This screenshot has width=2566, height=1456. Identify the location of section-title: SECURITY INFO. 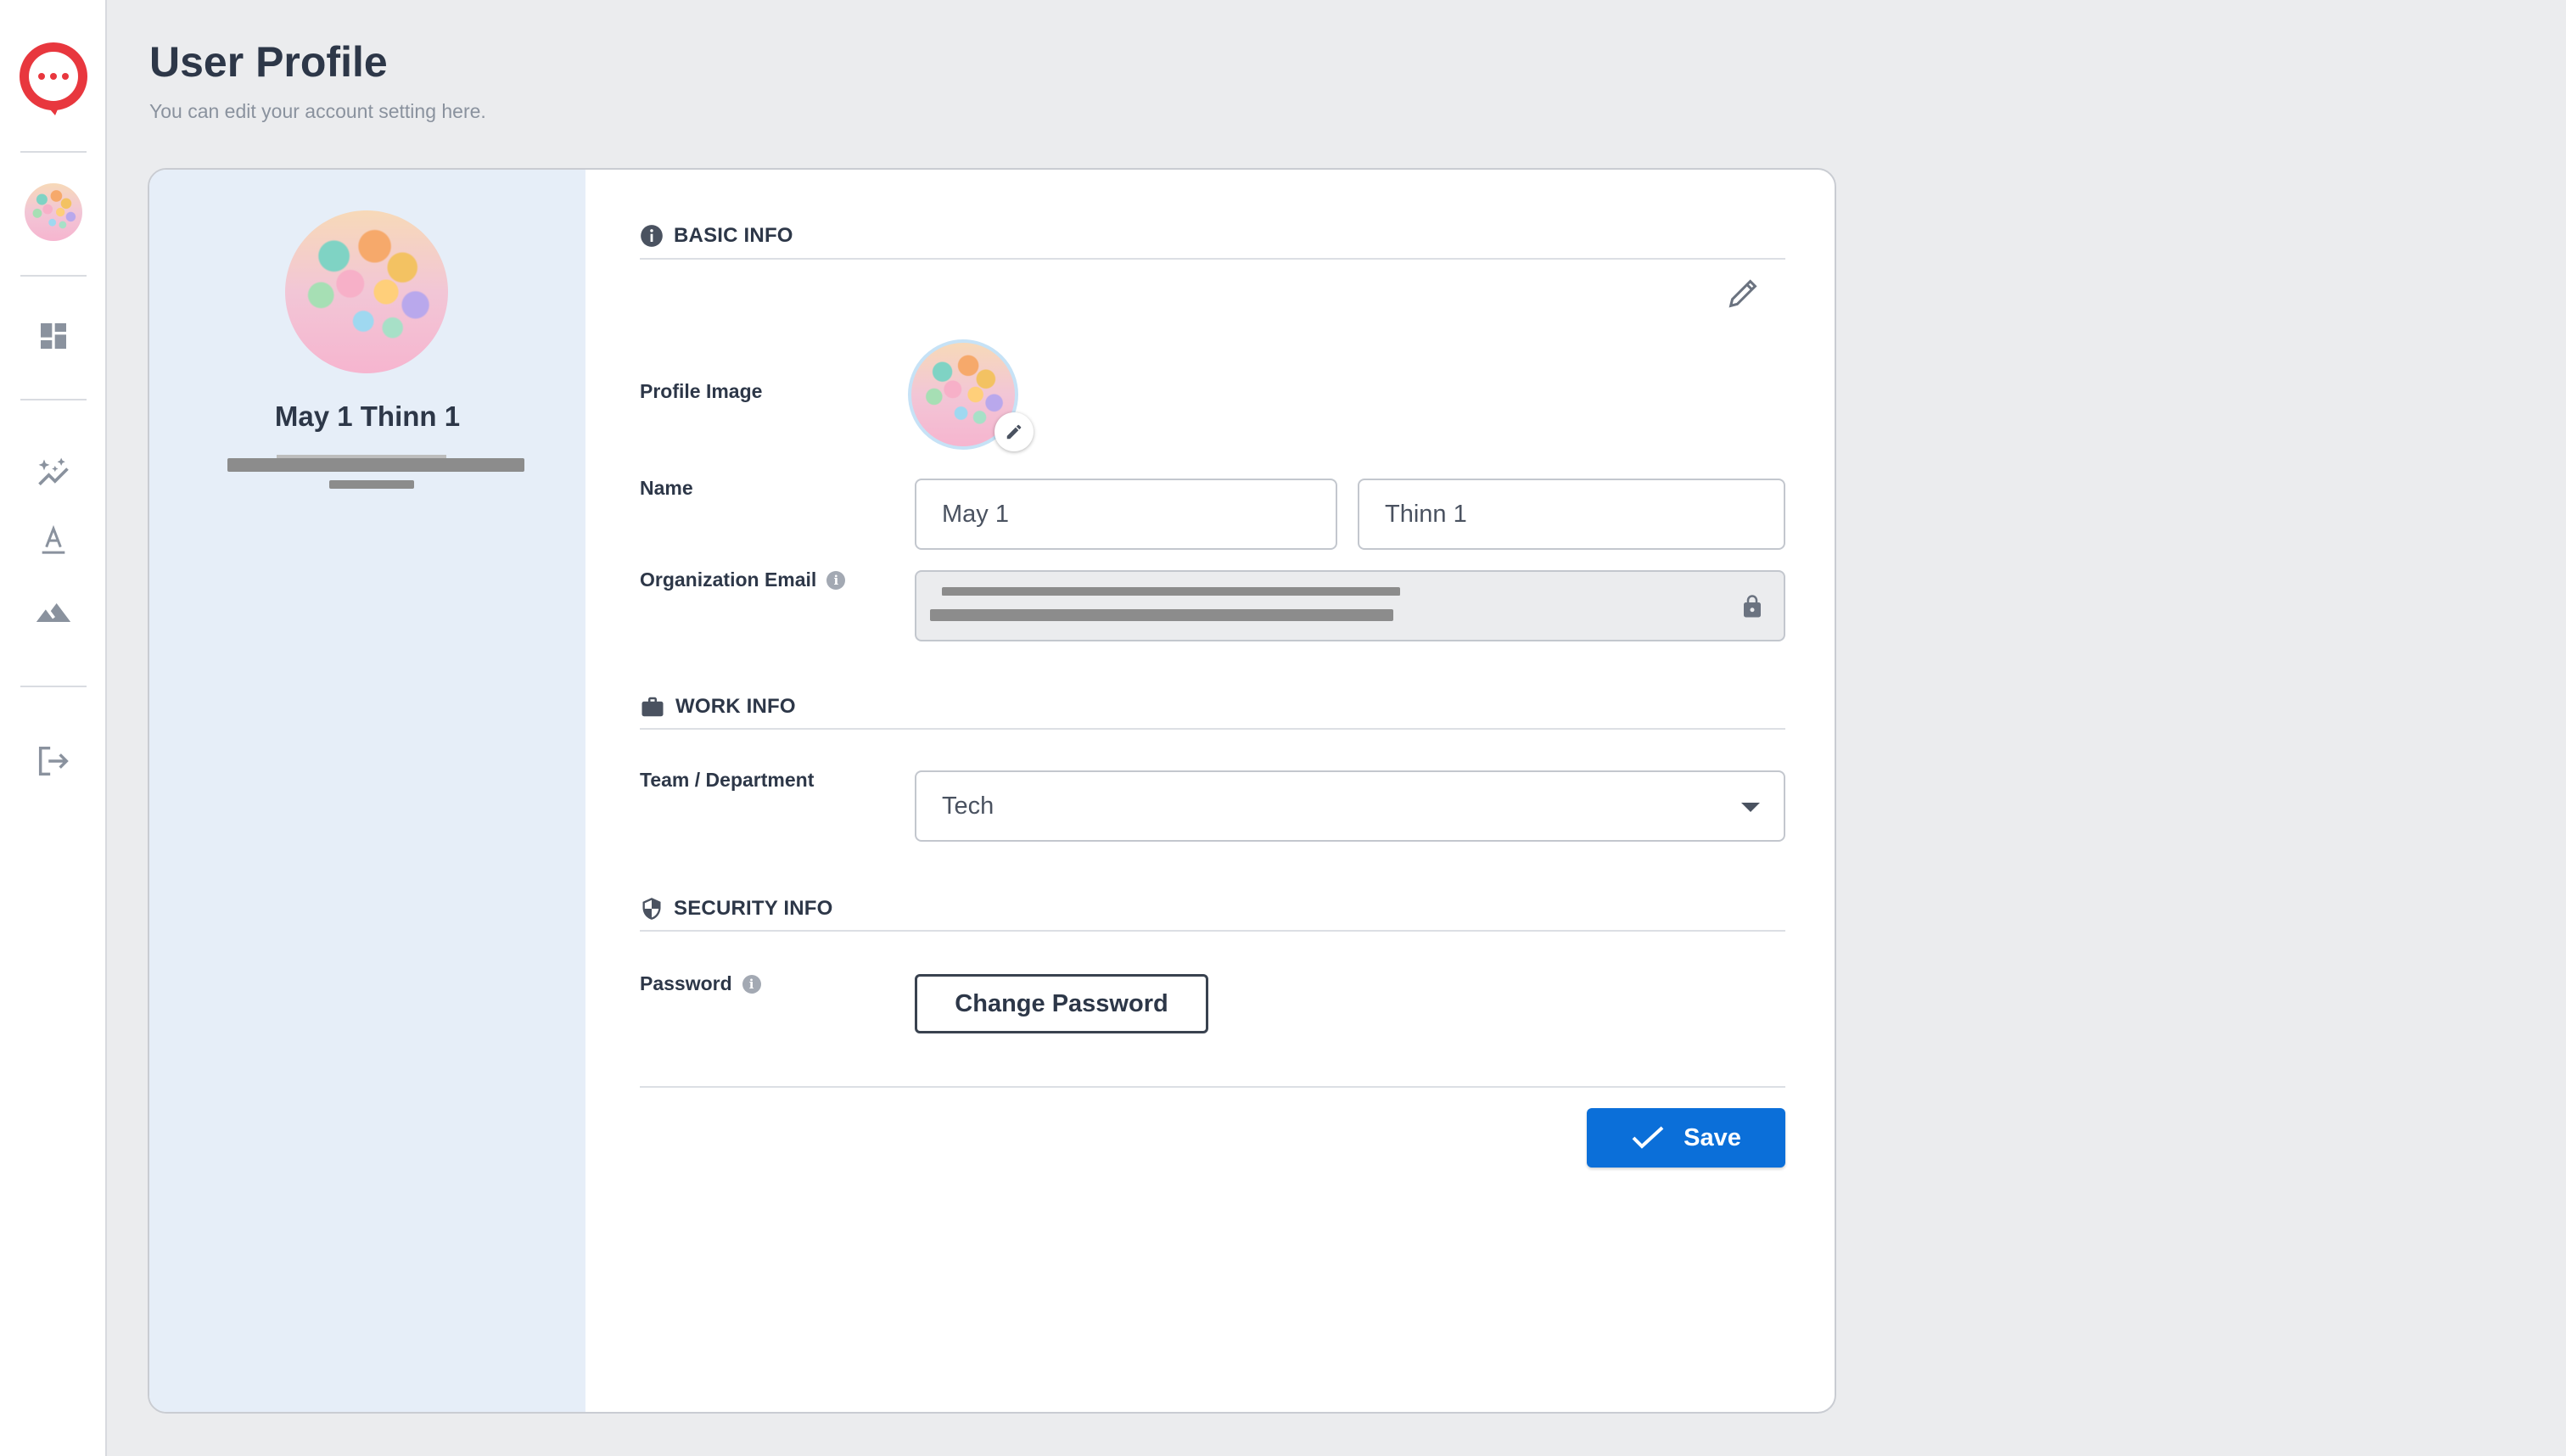
(753, 908).